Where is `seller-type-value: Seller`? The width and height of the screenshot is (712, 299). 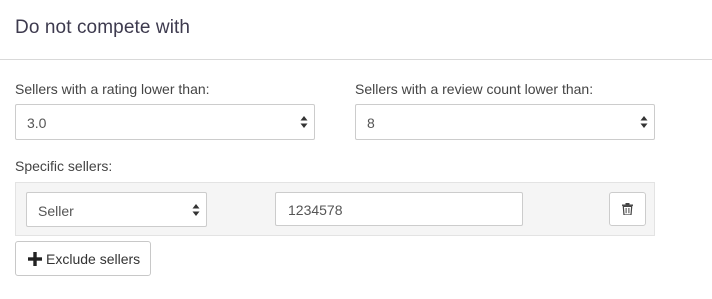 seller-type-value: Seller is located at coordinates (56, 211).